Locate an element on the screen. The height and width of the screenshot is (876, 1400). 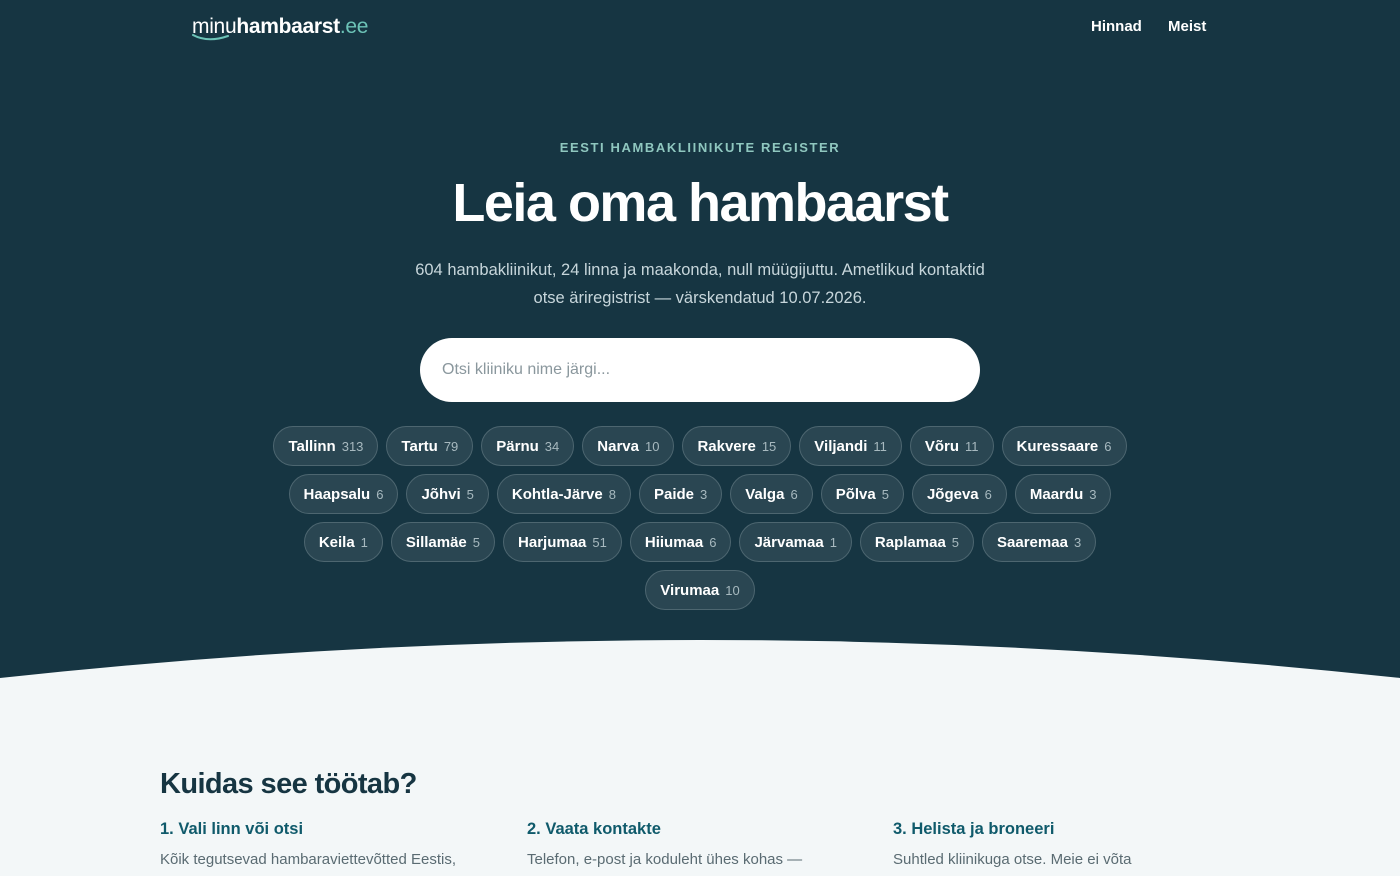
city-chip-name: Viljandi is located at coordinates (841, 446).